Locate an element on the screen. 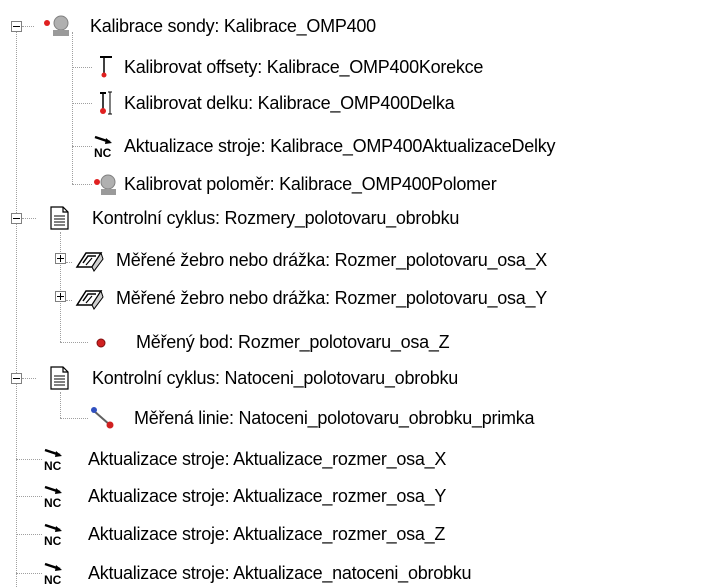 The height and width of the screenshot is (588, 711). measured-point-icon is located at coordinates (101, 342).